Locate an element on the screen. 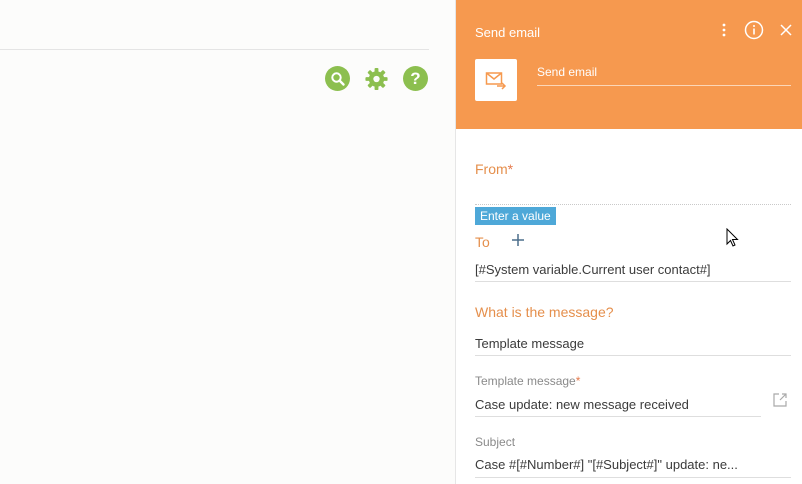 Image resolution: width=802 pixels, height=484 pixels. mouse-pointer-icon is located at coordinates (732, 237).